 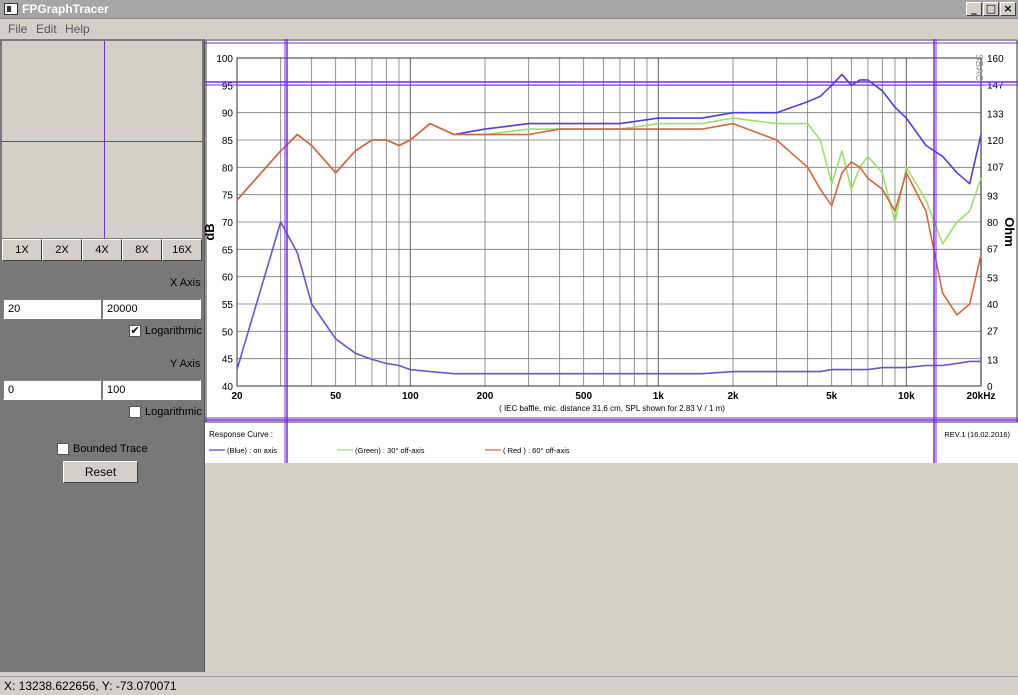 What do you see at coordinates (237, 396) in the screenshot?
I see `freq-tick-label: 20` at bounding box center [237, 396].